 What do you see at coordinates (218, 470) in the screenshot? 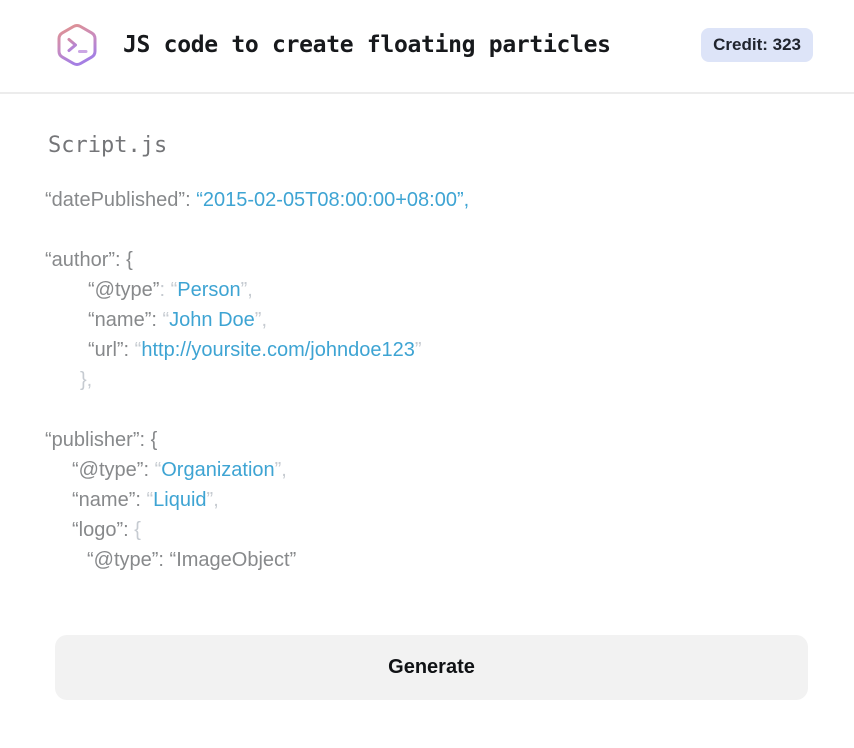
I see `code-segment: Organization` at bounding box center [218, 470].